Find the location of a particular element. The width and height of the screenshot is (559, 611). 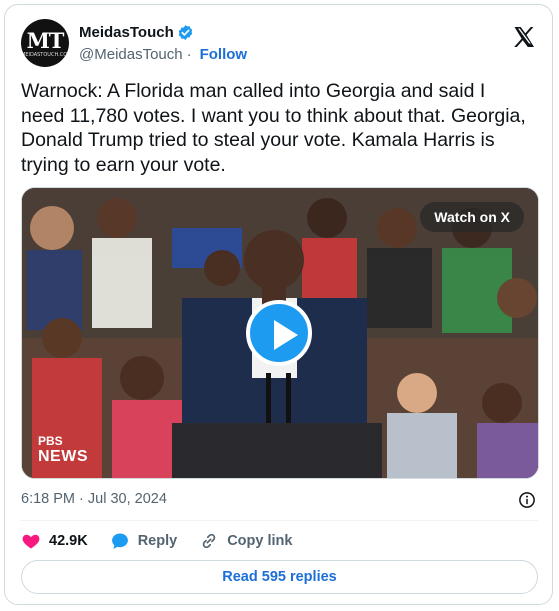

play-icon is located at coordinates (279, 333).